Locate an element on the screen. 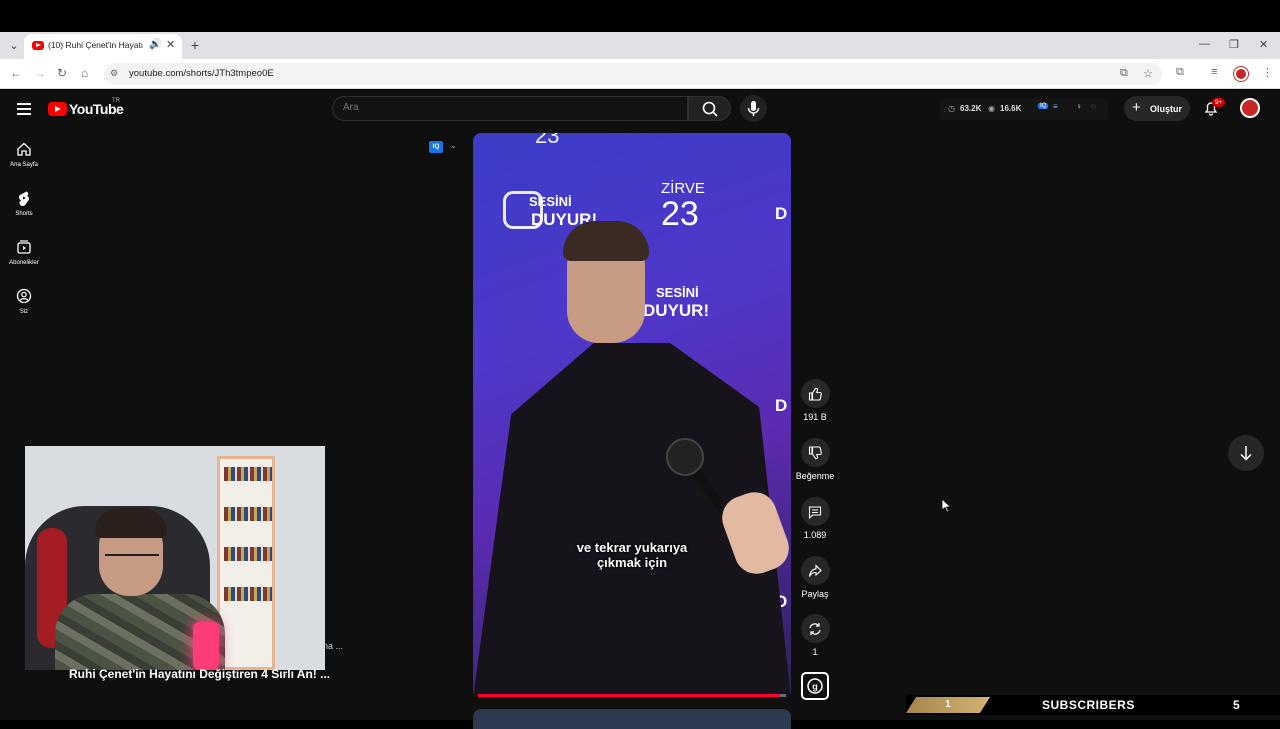 This screenshot has height=729, width=1280. wall-text-zirve: ZİRVE is located at coordinates (683, 188).